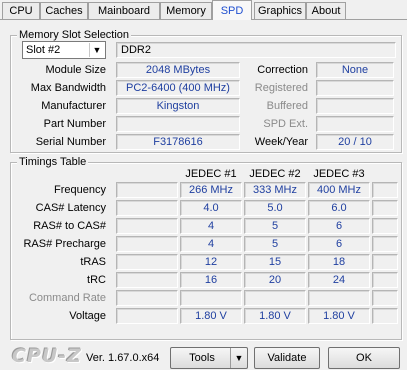 The width and height of the screenshot is (407, 370). What do you see at coordinates (178, 106) in the screenshot?
I see `manufacturer-field: Kingston` at bounding box center [178, 106].